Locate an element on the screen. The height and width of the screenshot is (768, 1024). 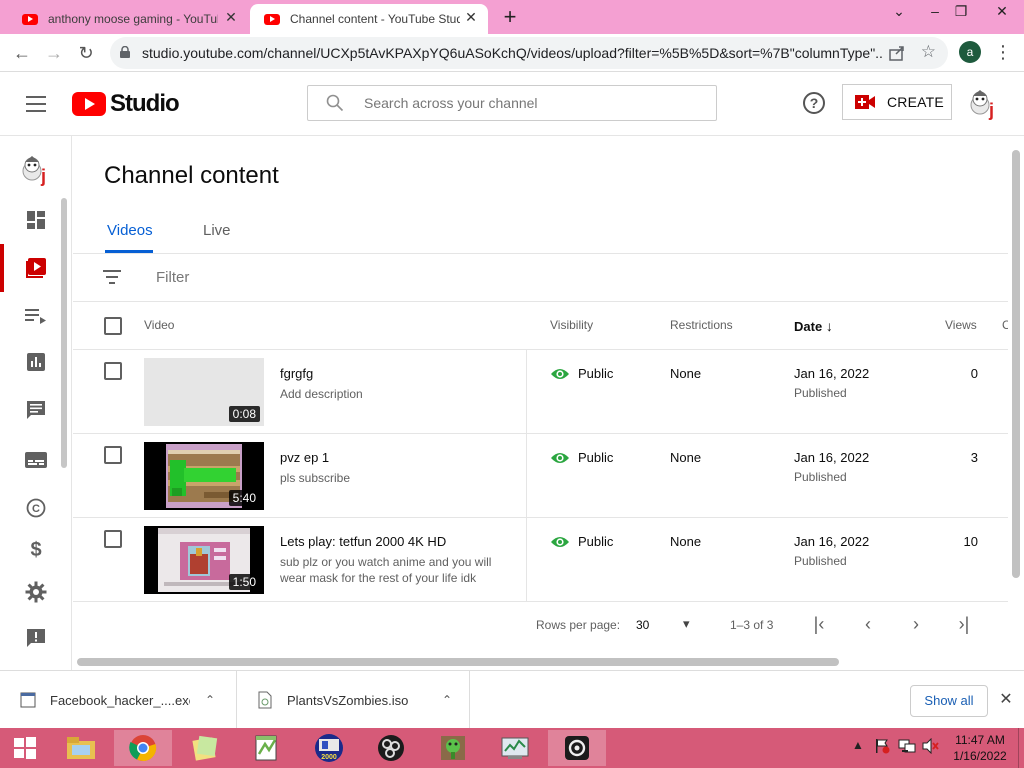
file-explorer-icon is located at coordinates (81, 748).